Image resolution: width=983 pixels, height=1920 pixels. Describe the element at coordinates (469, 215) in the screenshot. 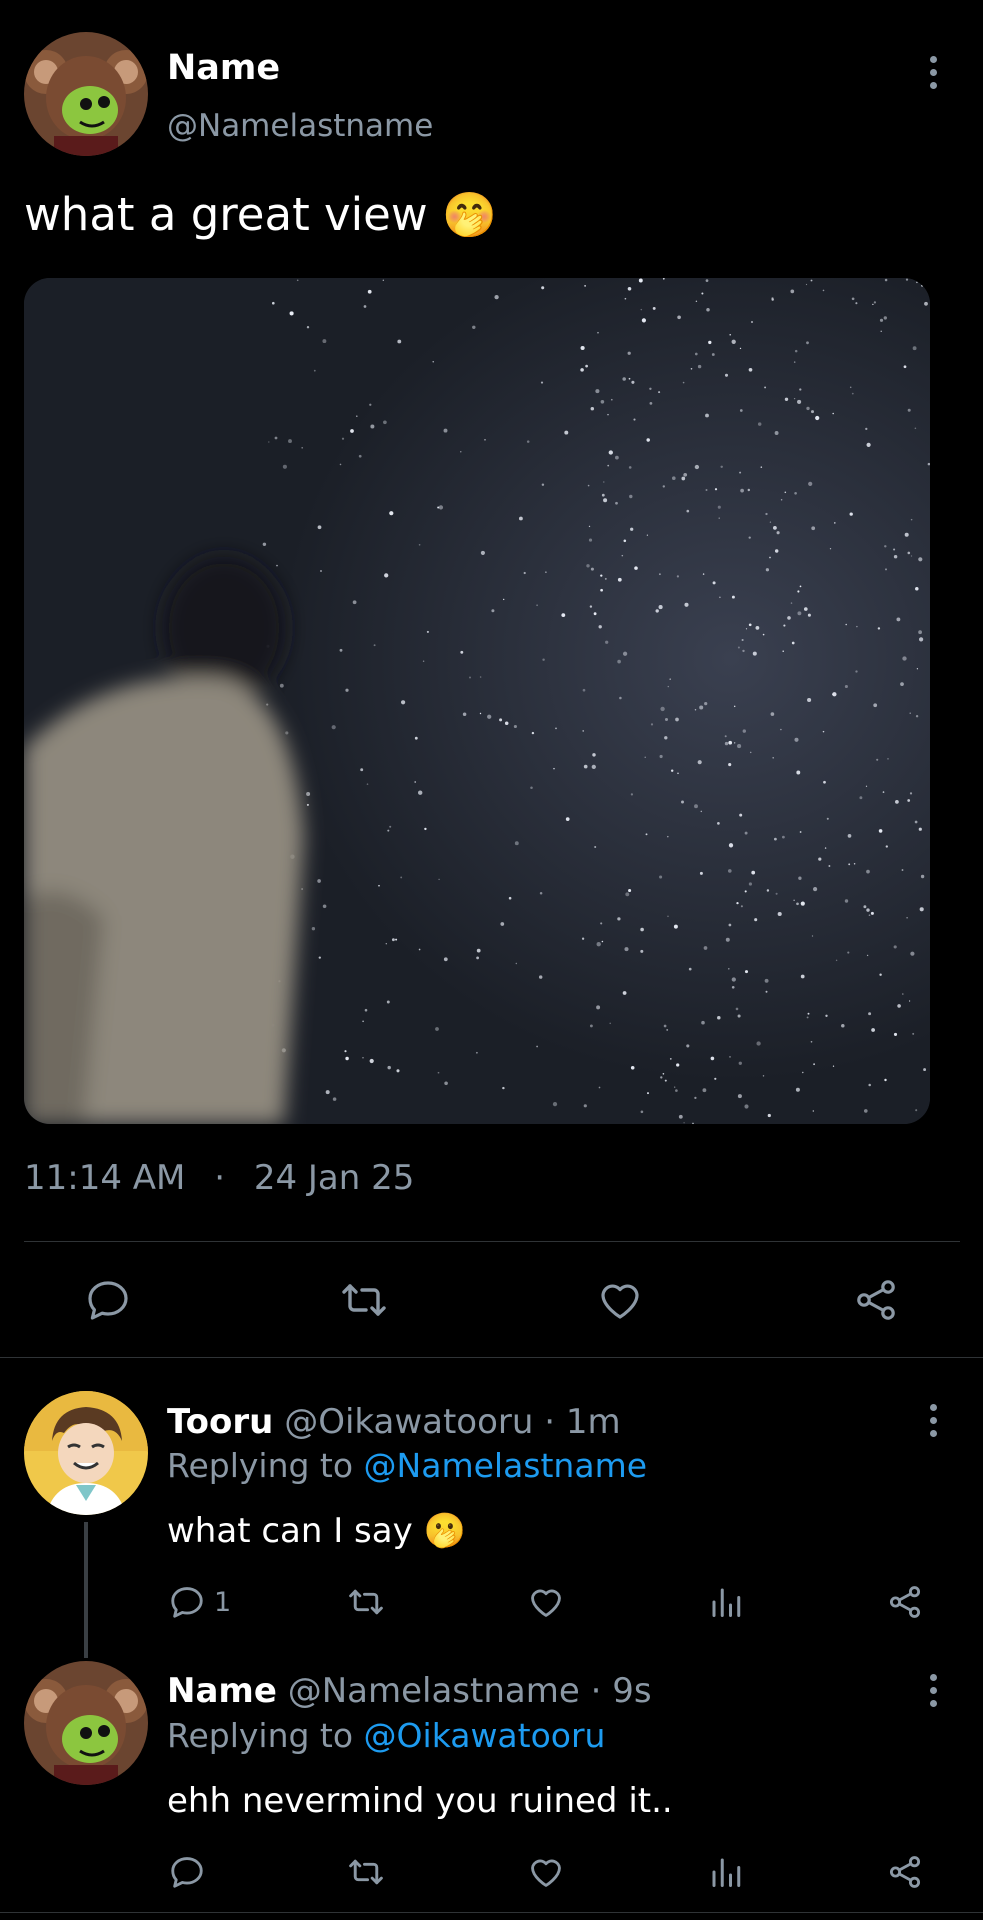

I see `tweet-emoji: 🤭` at that location.